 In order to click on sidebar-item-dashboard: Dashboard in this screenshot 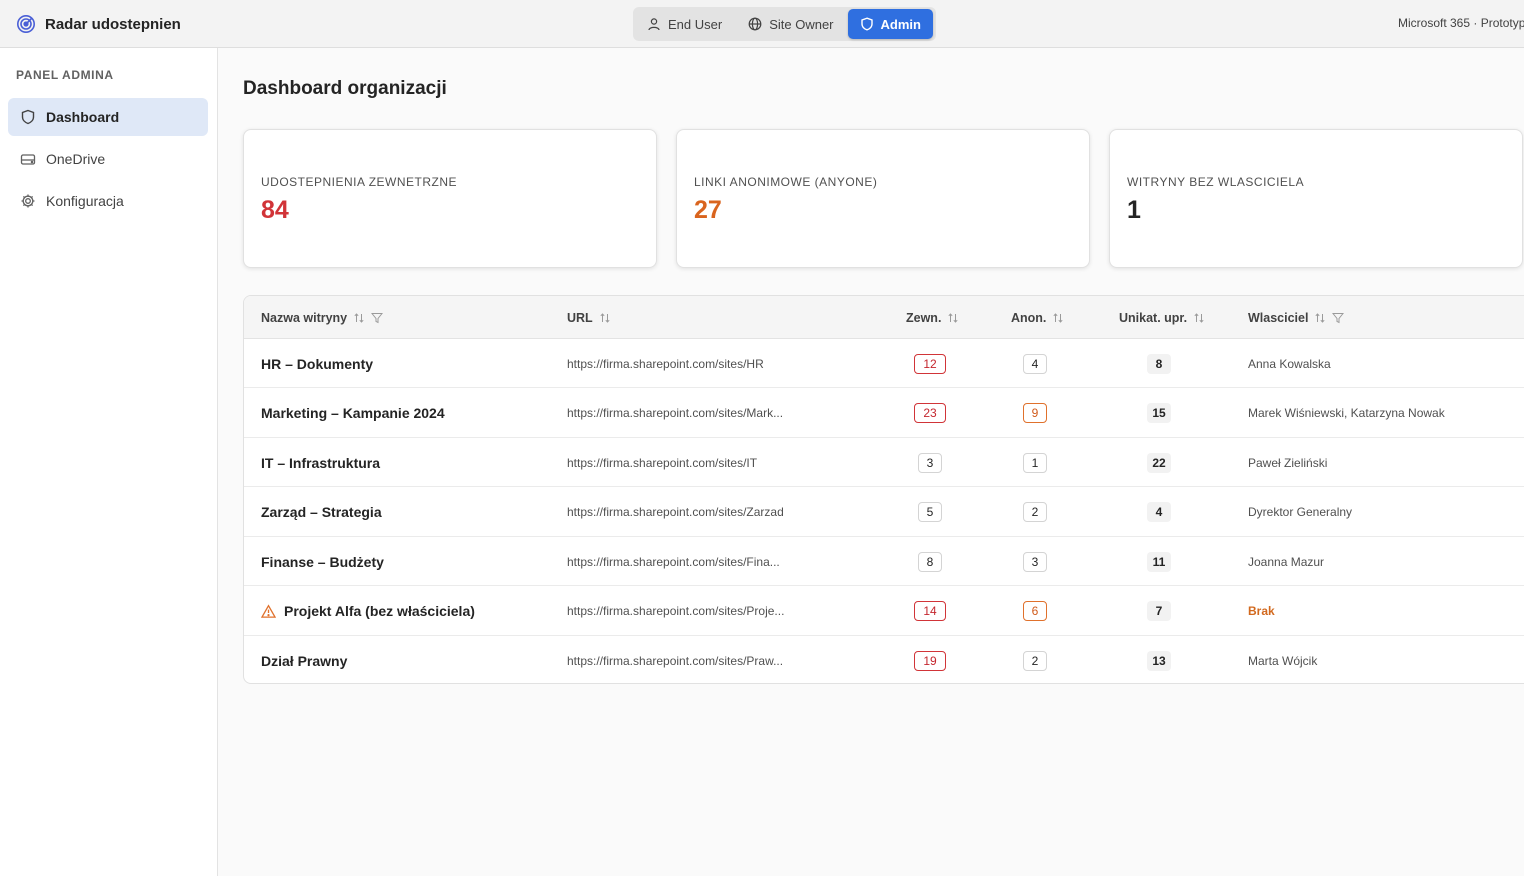, I will do `click(108, 117)`.